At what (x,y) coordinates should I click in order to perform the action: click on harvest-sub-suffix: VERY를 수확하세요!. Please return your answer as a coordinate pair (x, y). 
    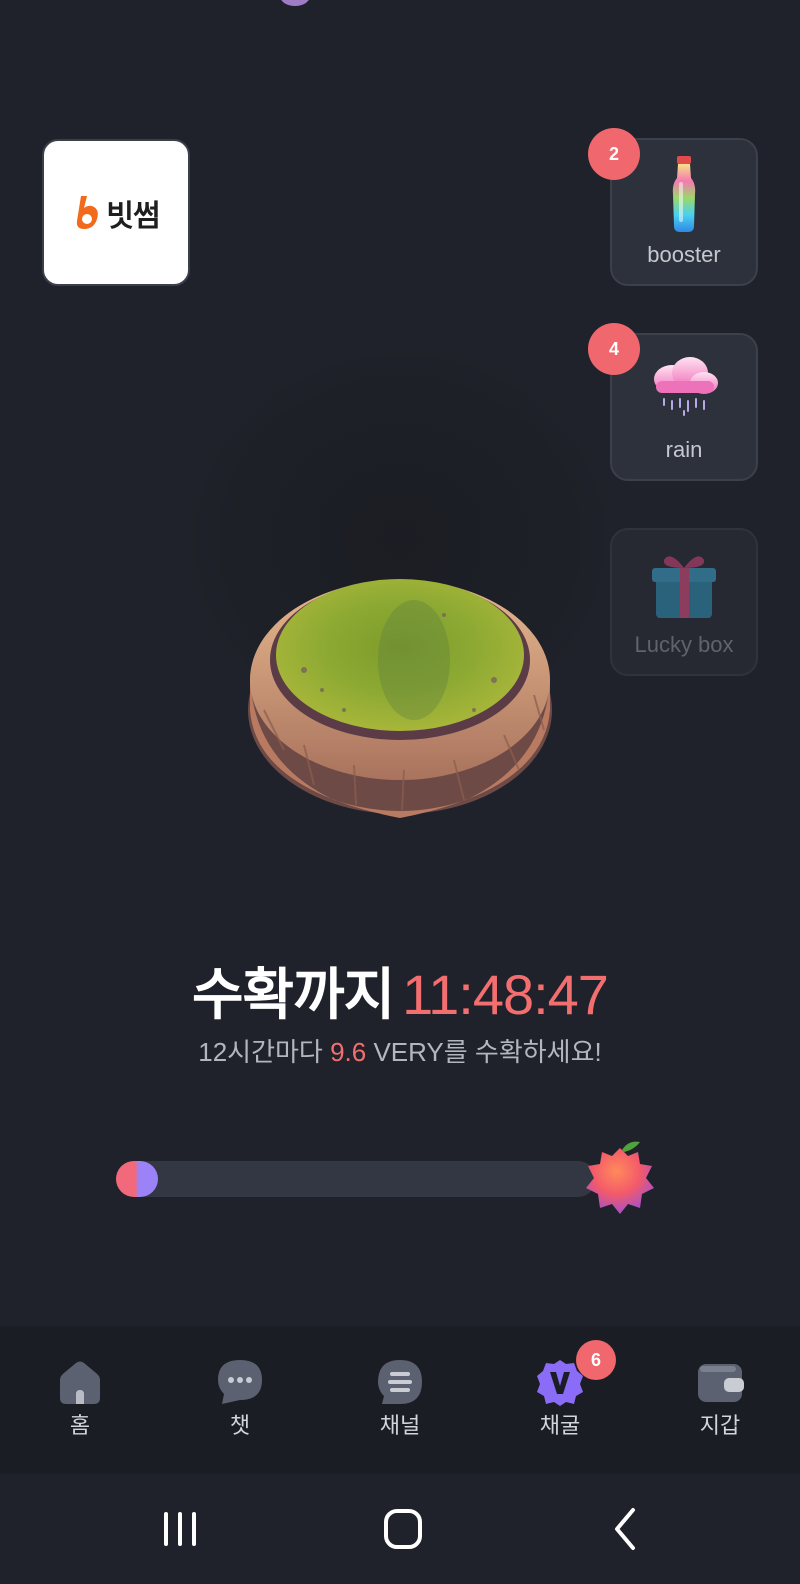
    Looking at the image, I should click on (484, 1052).